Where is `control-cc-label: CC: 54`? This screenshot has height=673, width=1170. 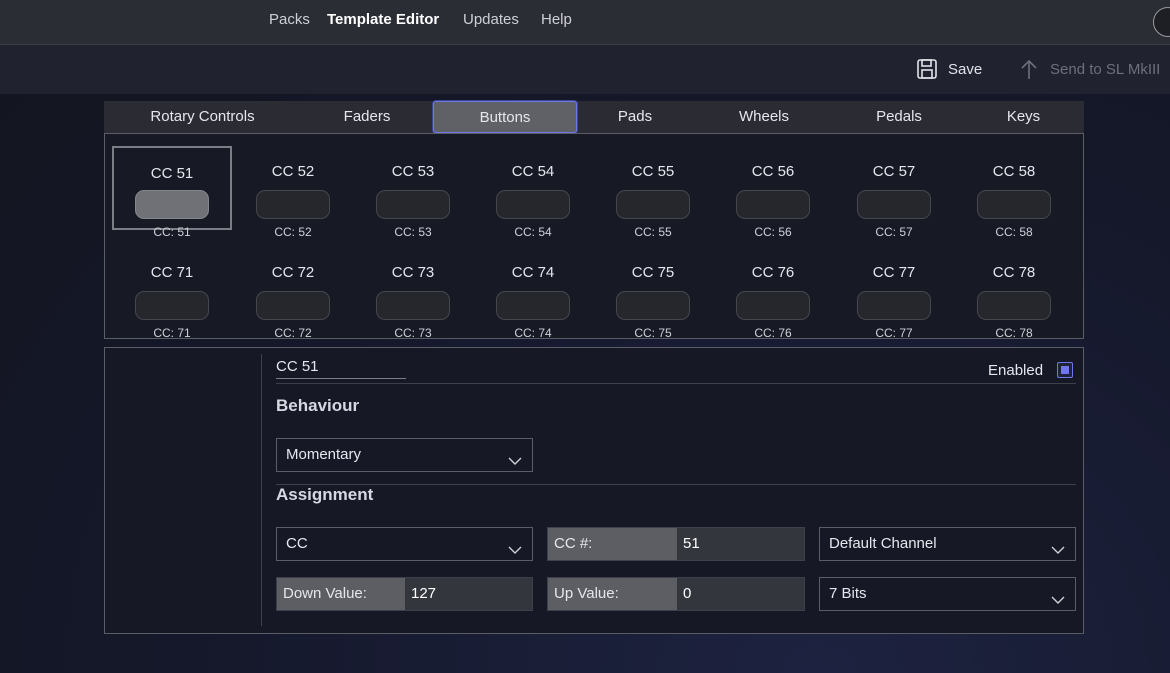
control-cc-label: CC: 54 is located at coordinates (533, 232).